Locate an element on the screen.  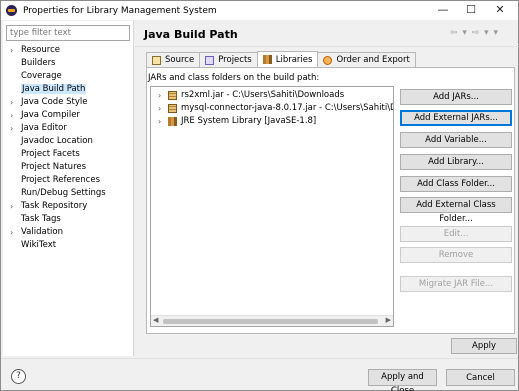
tree-item: Project Facets is located at coordinates (68, 154).